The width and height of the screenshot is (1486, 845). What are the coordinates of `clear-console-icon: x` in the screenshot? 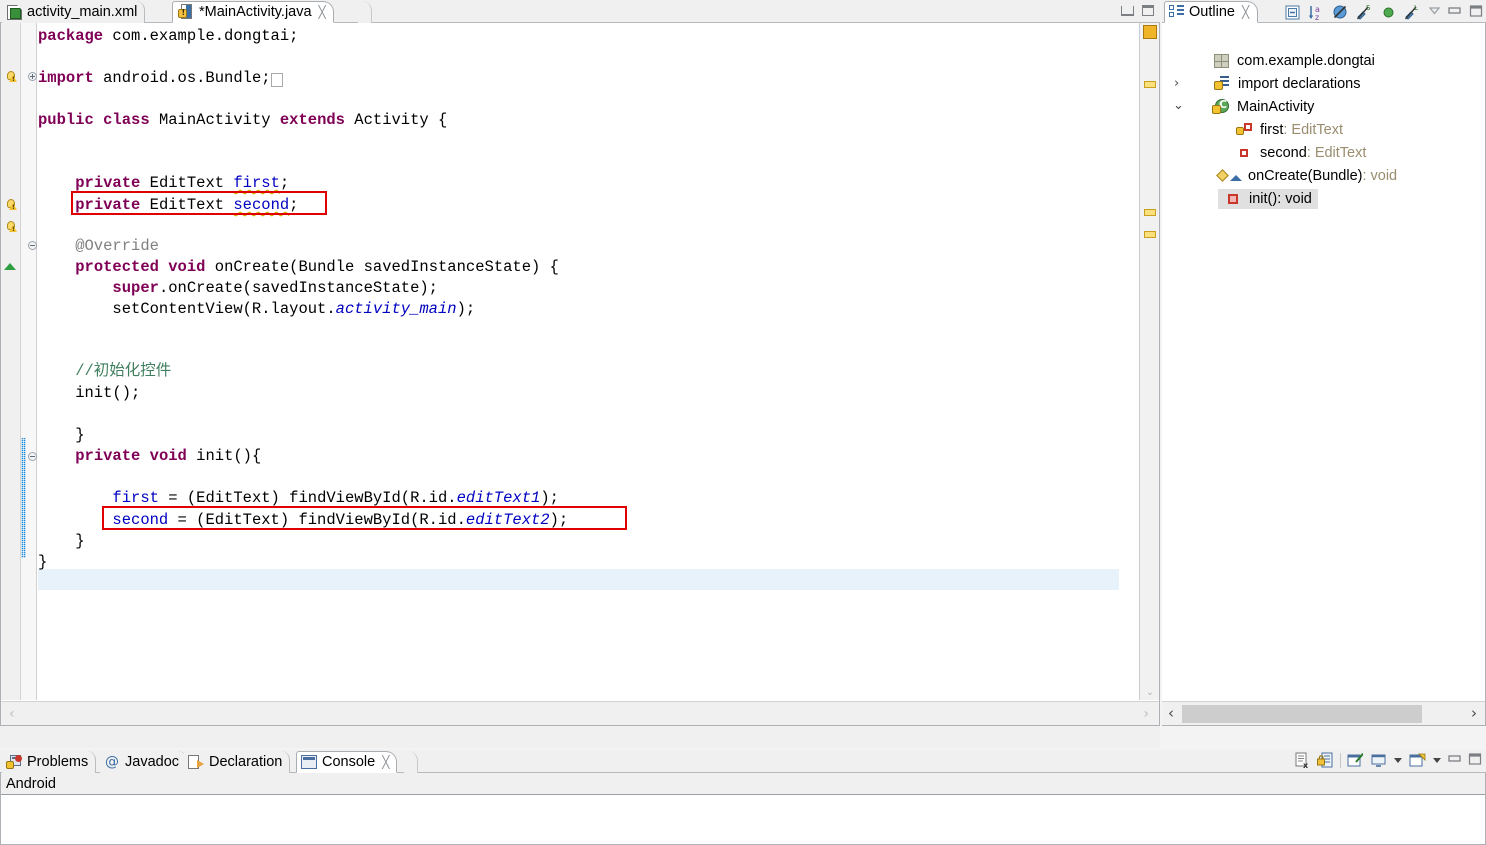 It's located at (1302, 761).